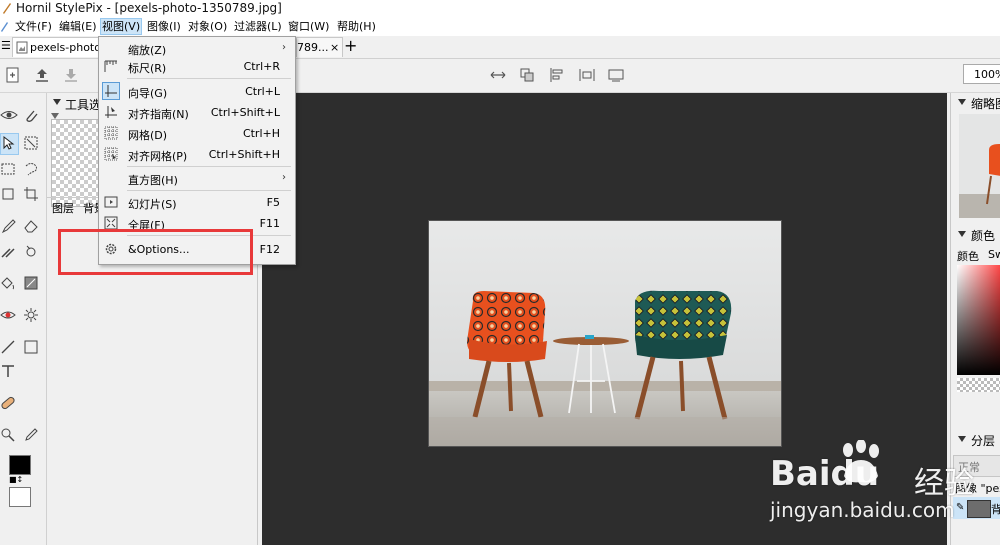 The image size is (1000, 545). I want to click on watermark: Baidu 经验 jingyan.baidu.com, so click(882, 492).